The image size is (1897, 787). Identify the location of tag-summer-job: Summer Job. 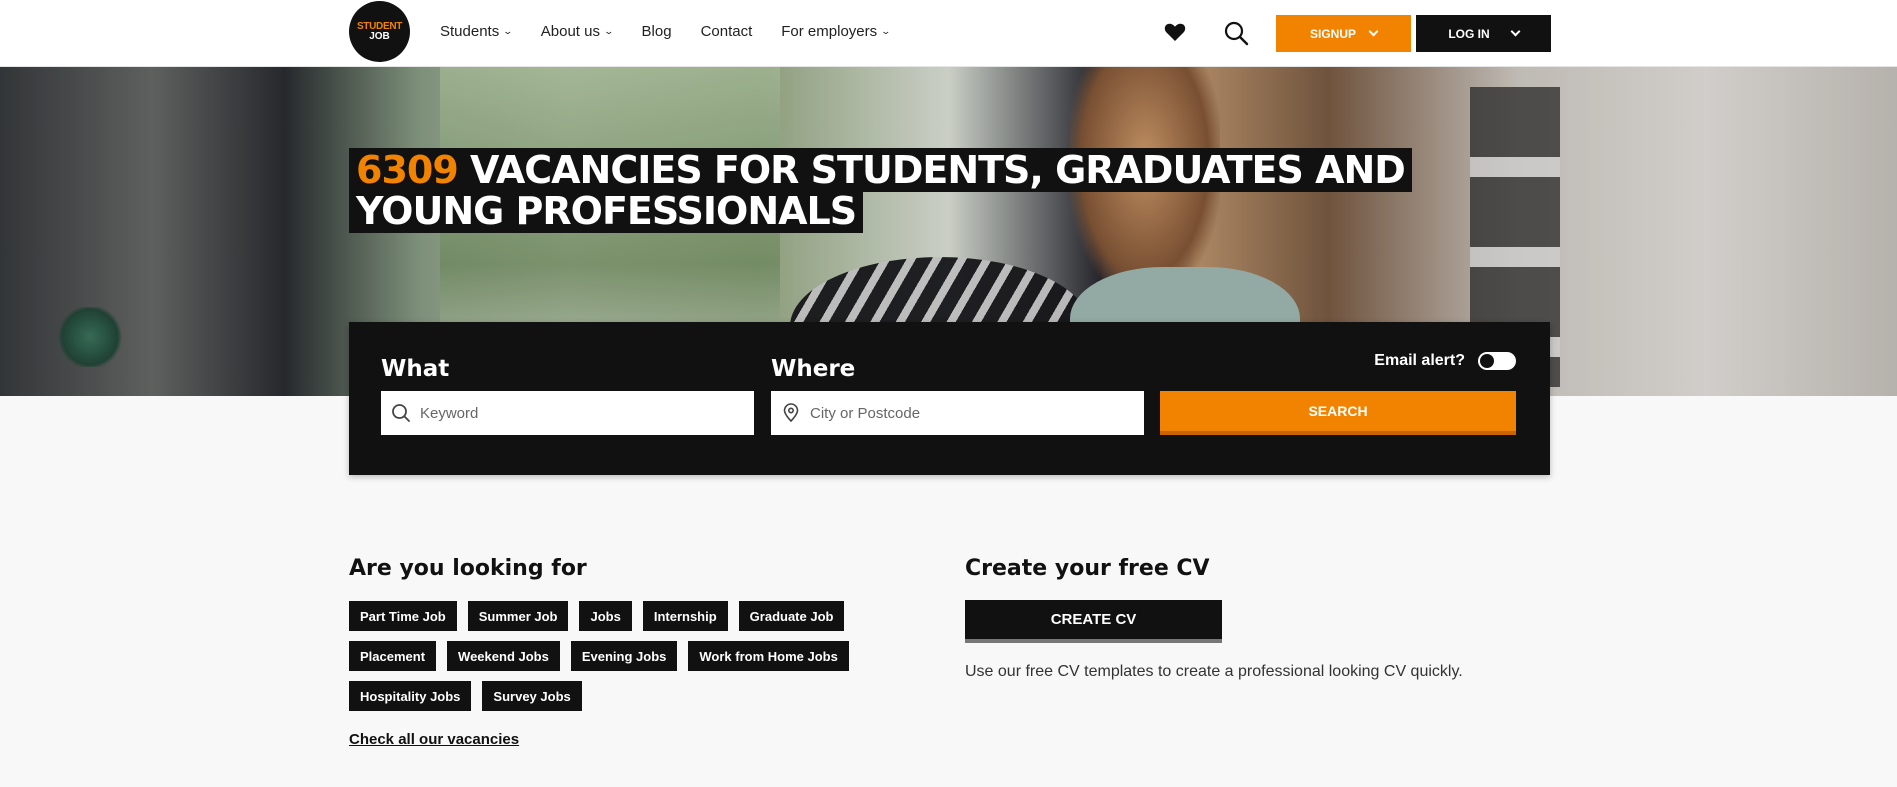
(518, 616).